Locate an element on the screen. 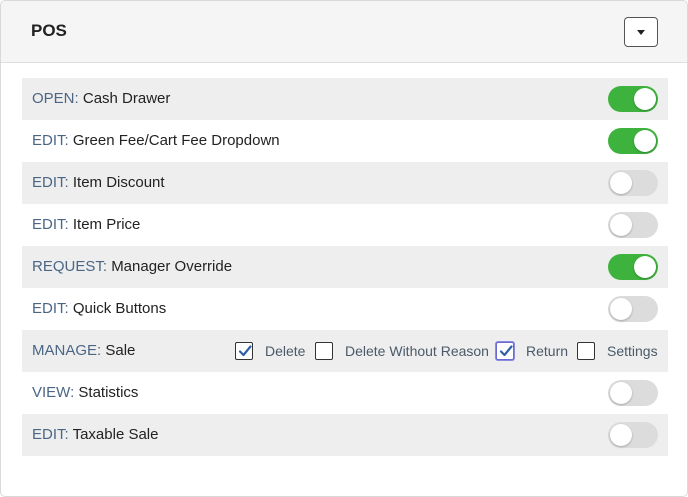  permission-label: OPEN: Cash Drawer is located at coordinates (101, 99).